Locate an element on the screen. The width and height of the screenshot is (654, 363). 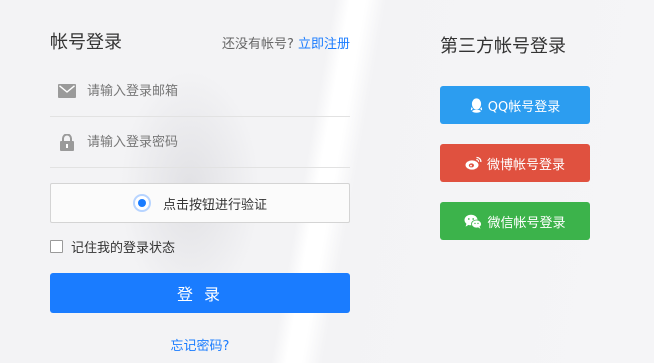
login-button: 登 录 is located at coordinates (200, 293).